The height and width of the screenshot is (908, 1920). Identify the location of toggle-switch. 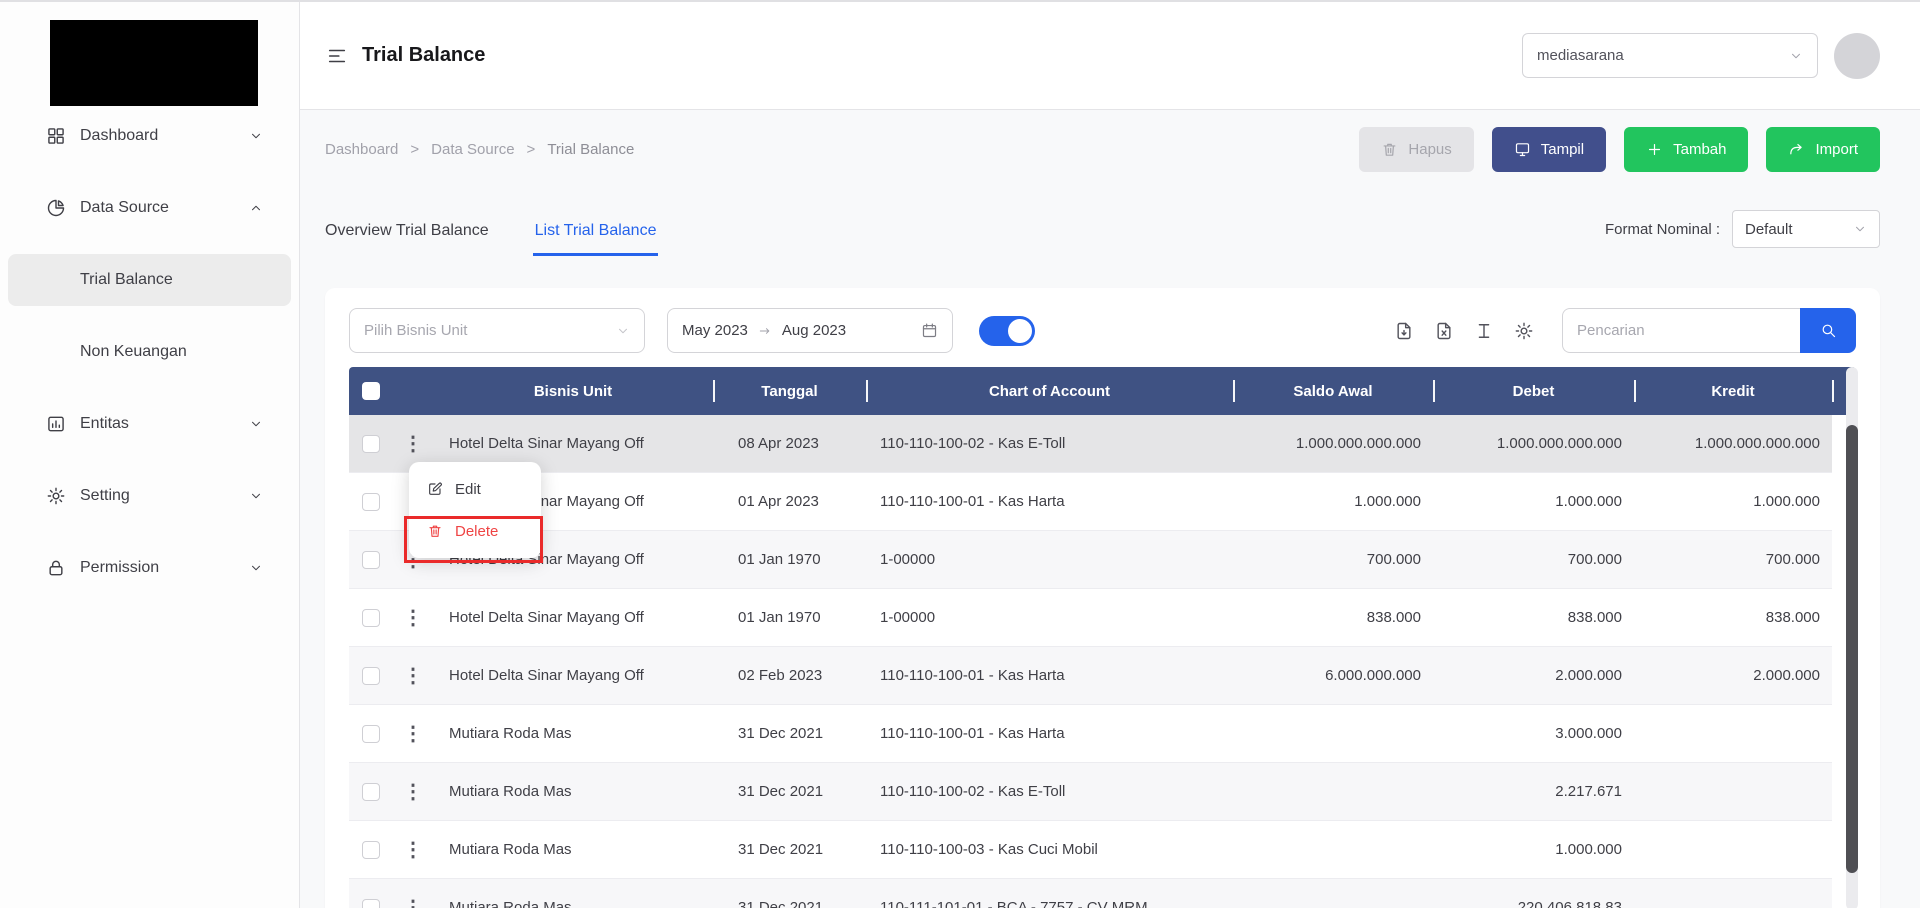
(1007, 330).